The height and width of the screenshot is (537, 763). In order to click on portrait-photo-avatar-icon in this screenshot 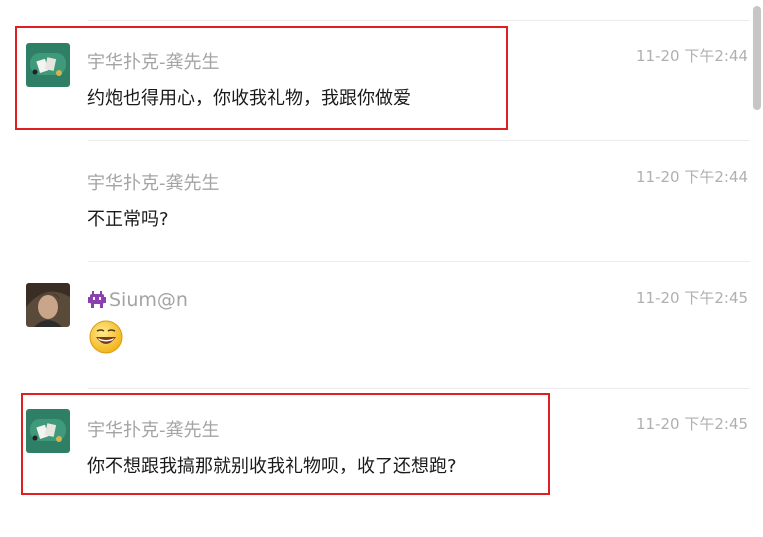, I will do `click(48, 305)`.